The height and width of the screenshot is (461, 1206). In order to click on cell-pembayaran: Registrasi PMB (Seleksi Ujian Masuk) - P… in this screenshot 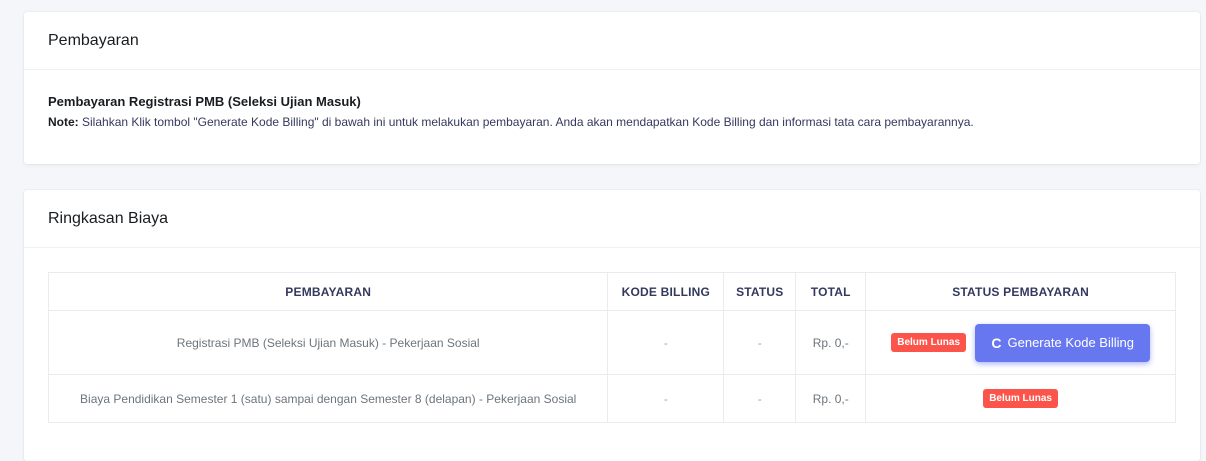, I will do `click(328, 342)`.